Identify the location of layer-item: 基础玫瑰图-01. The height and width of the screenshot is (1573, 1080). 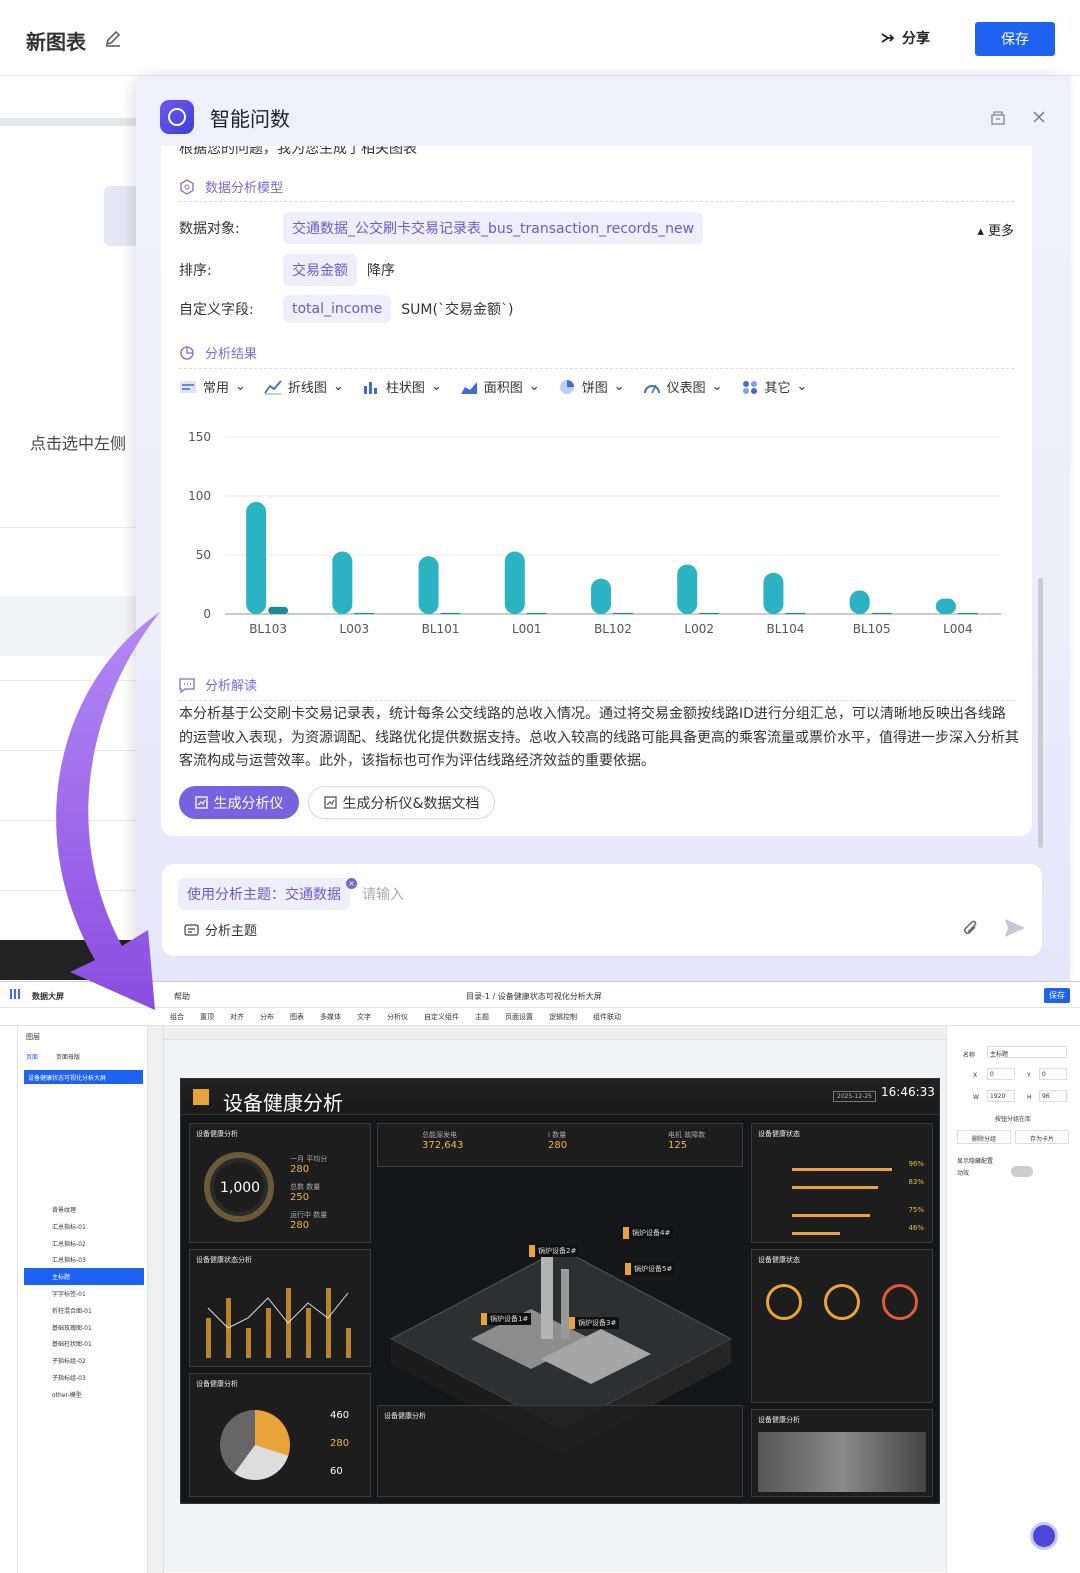
(84, 1327).